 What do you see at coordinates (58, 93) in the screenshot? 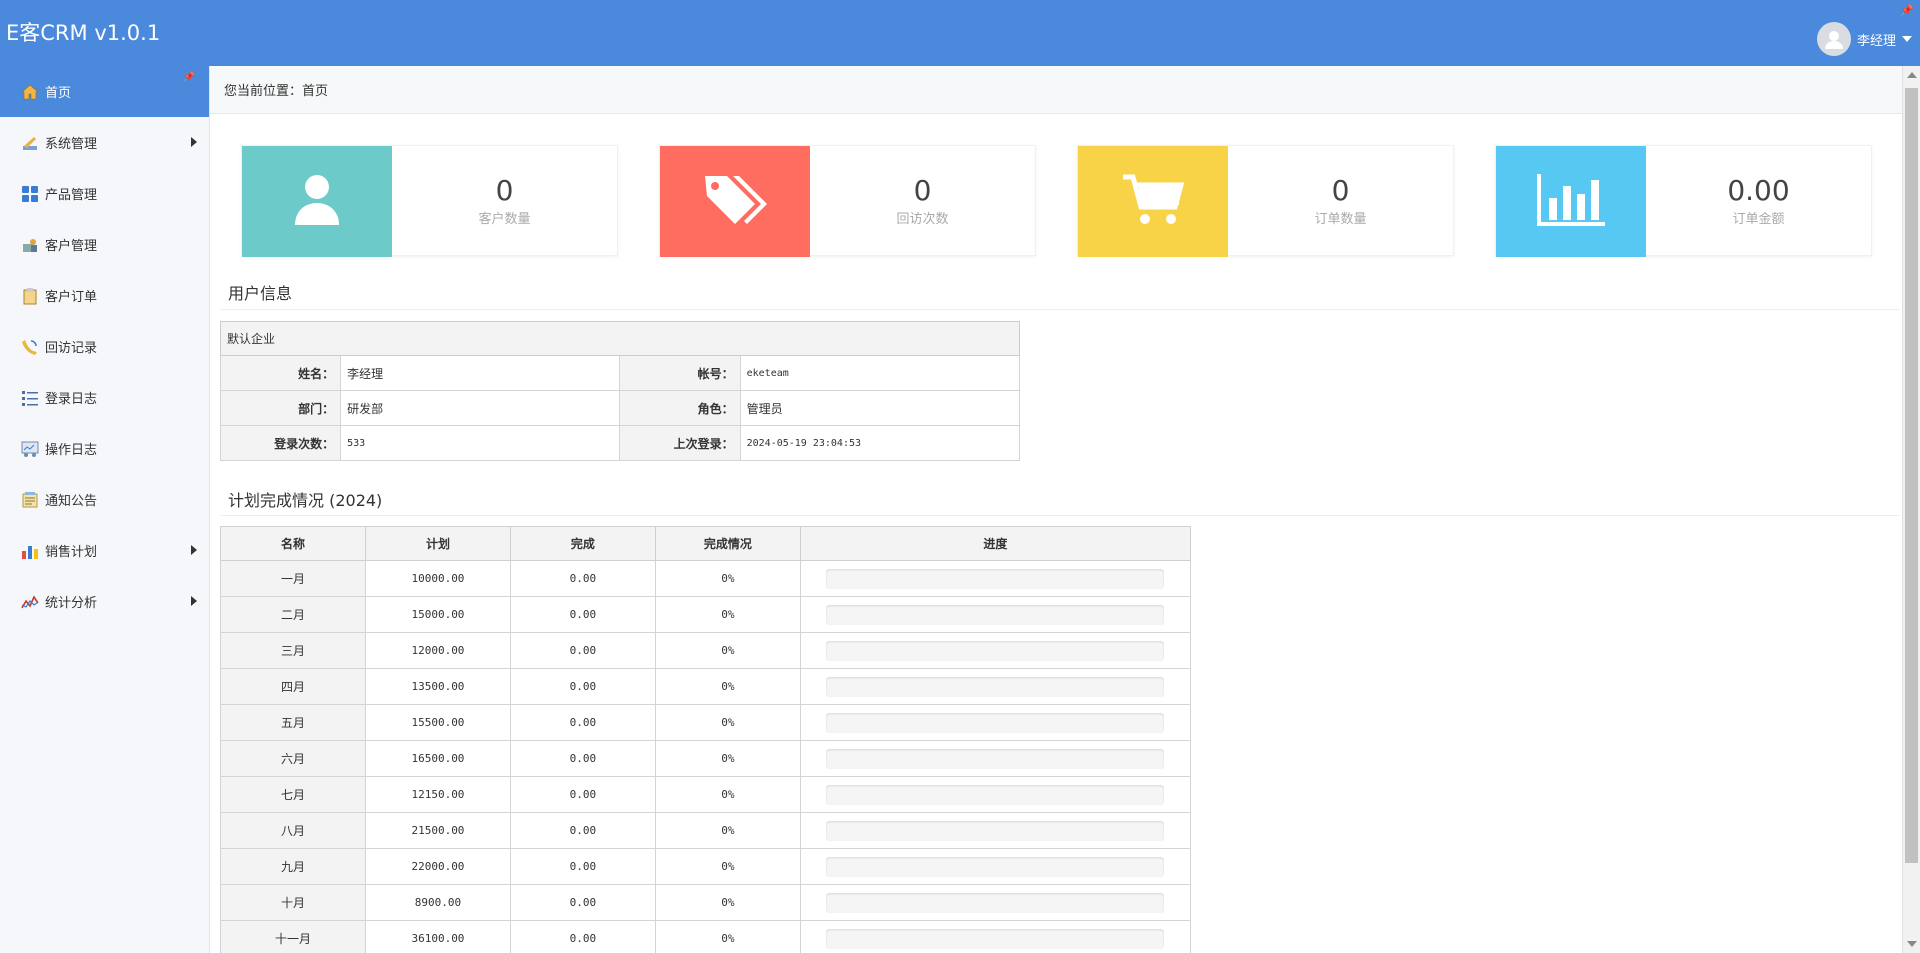
I see `sidebar-item-label: 首页` at bounding box center [58, 93].